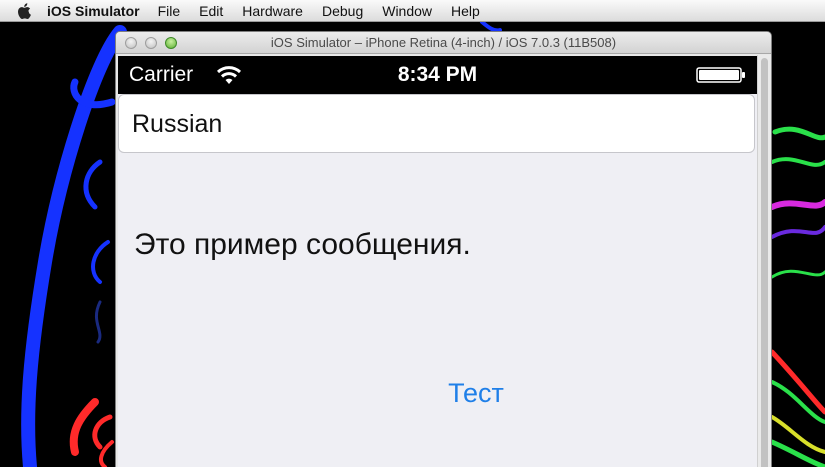 The height and width of the screenshot is (467, 825). Describe the element at coordinates (465, 11) in the screenshot. I see `menu-help: Help` at that location.